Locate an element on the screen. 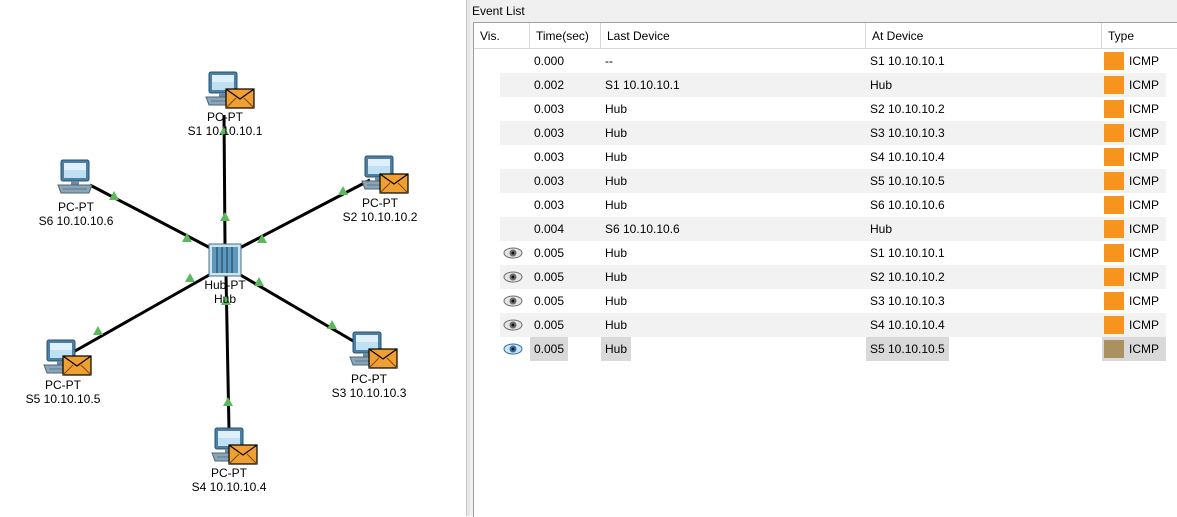  event-list-title: Event List is located at coordinates (498, 11).